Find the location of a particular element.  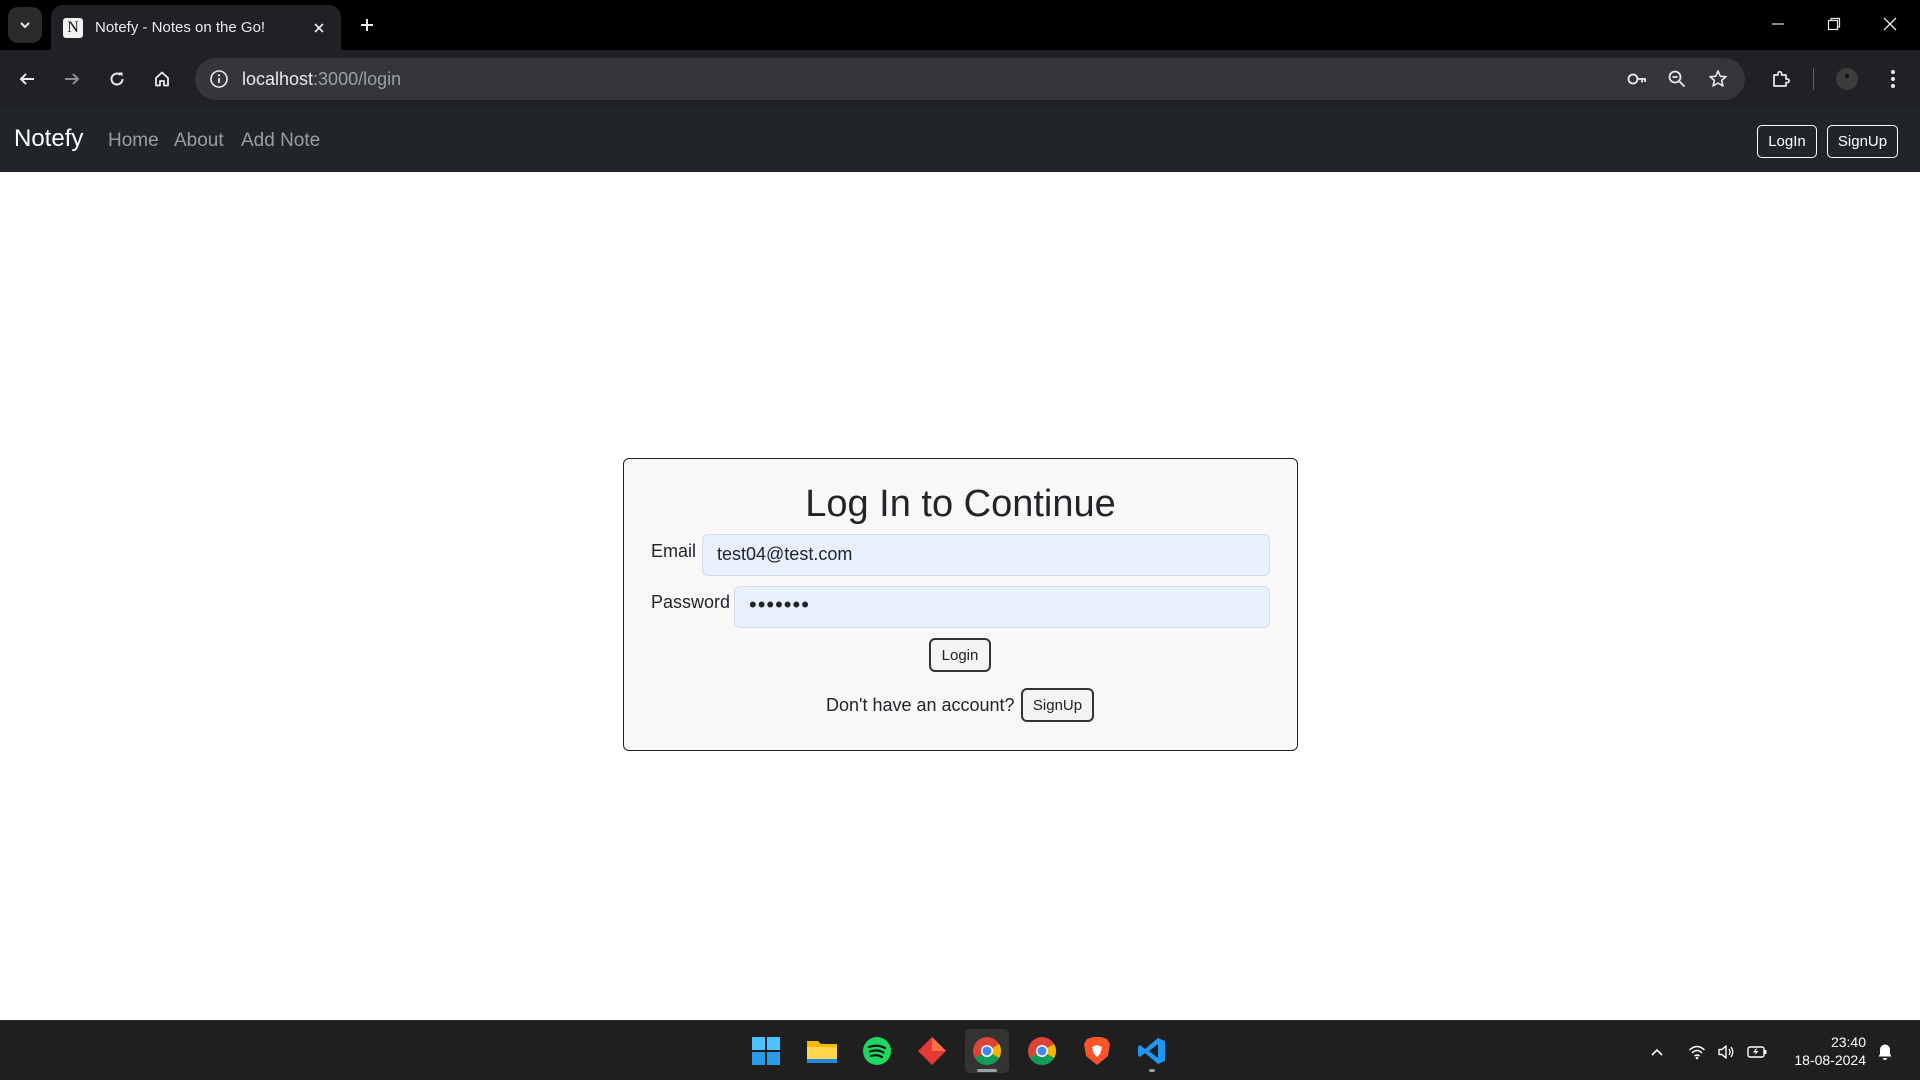

nav-link-add-note: Add Note is located at coordinates (280, 141).